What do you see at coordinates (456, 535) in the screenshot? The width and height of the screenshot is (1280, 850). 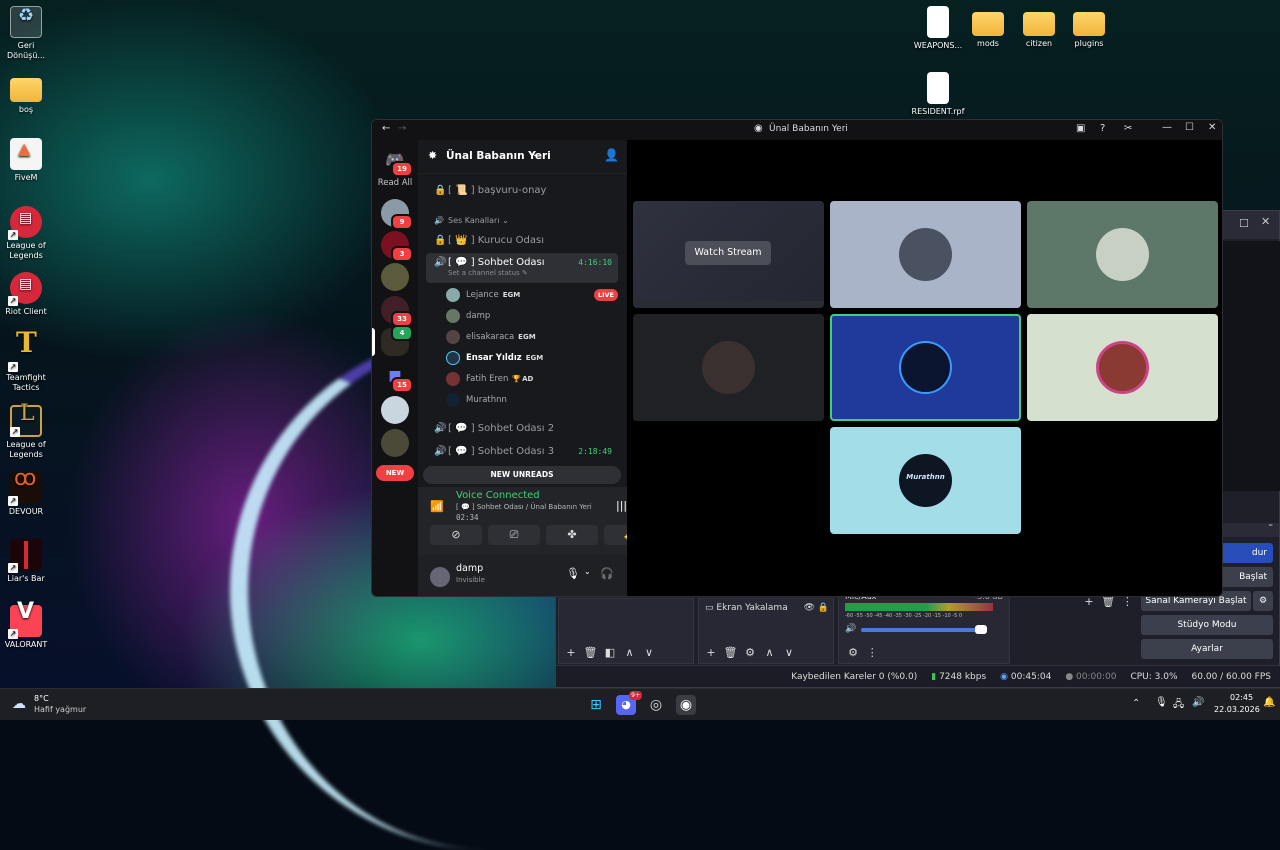 I see `camera-button: ⊘` at bounding box center [456, 535].